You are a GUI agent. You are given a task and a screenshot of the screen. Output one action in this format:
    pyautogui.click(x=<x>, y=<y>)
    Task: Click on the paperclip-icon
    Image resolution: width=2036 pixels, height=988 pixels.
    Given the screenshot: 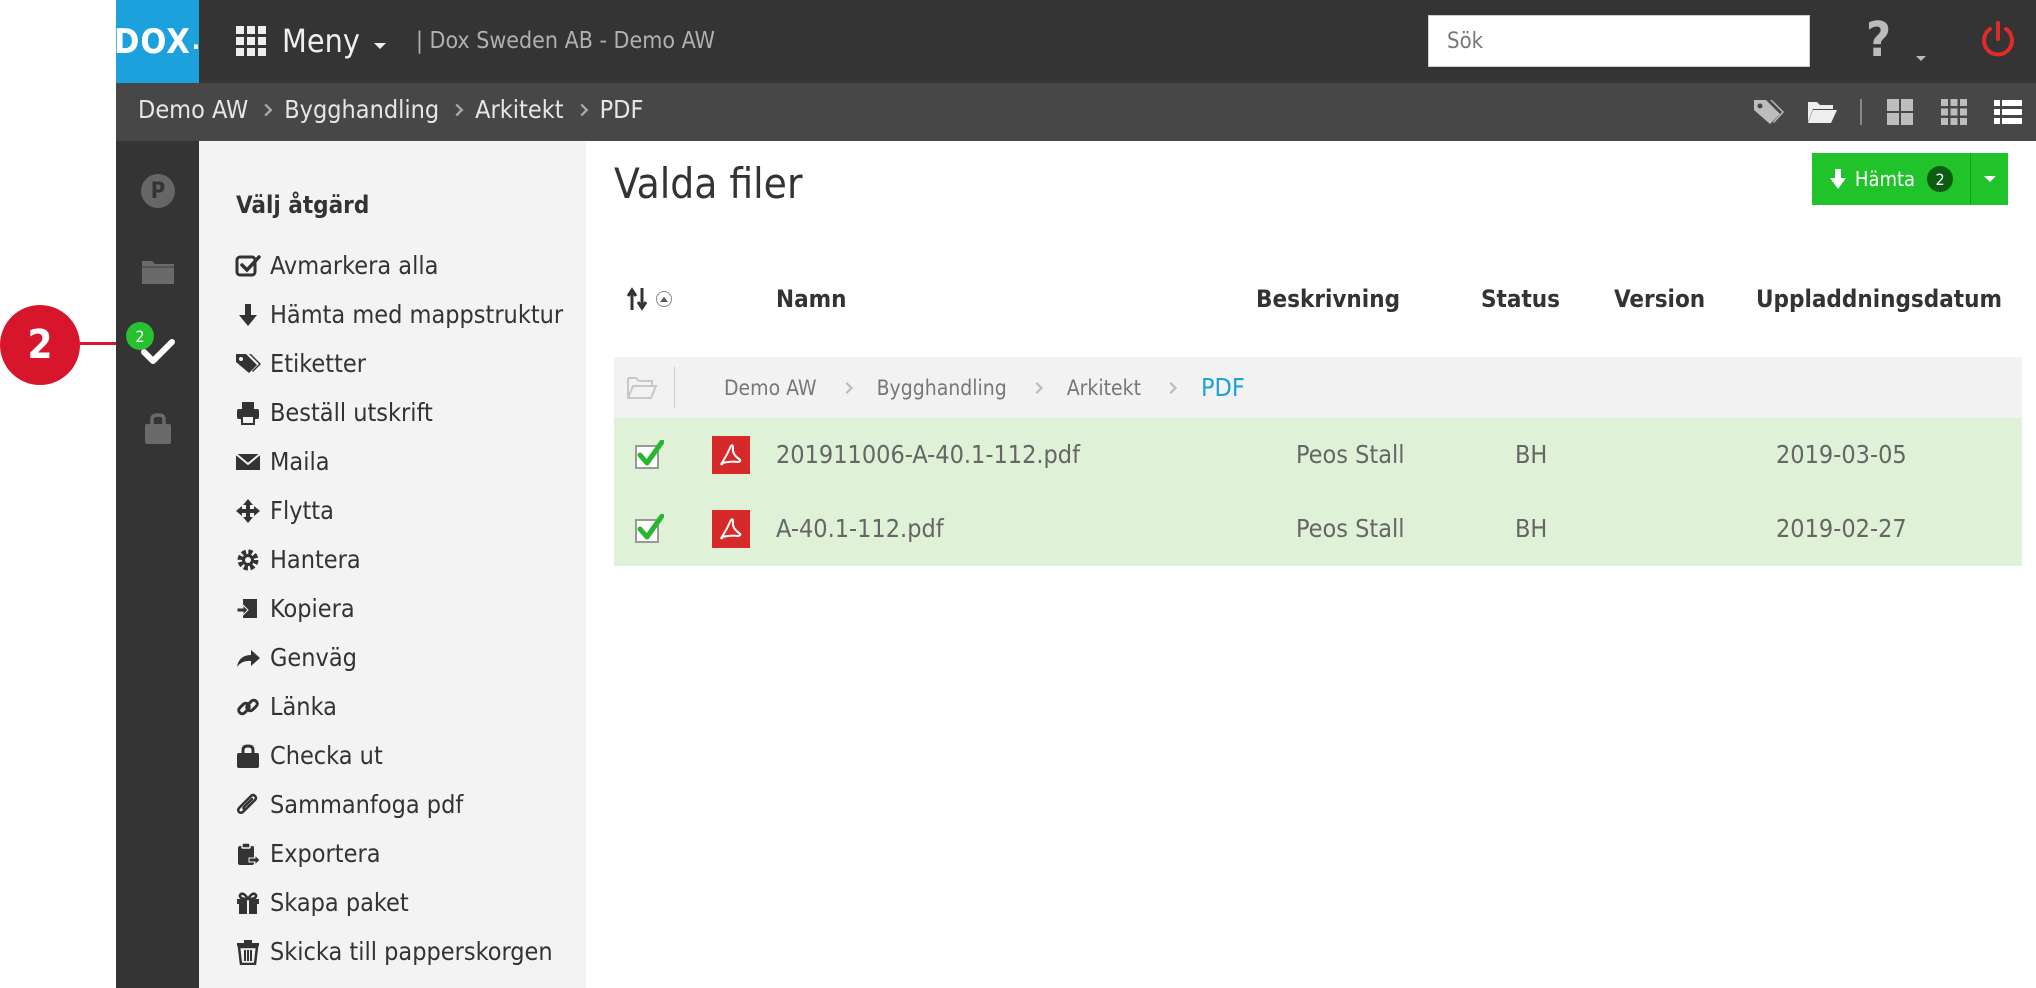 What is the action you would take?
    pyautogui.click(x=248, y=805)
    